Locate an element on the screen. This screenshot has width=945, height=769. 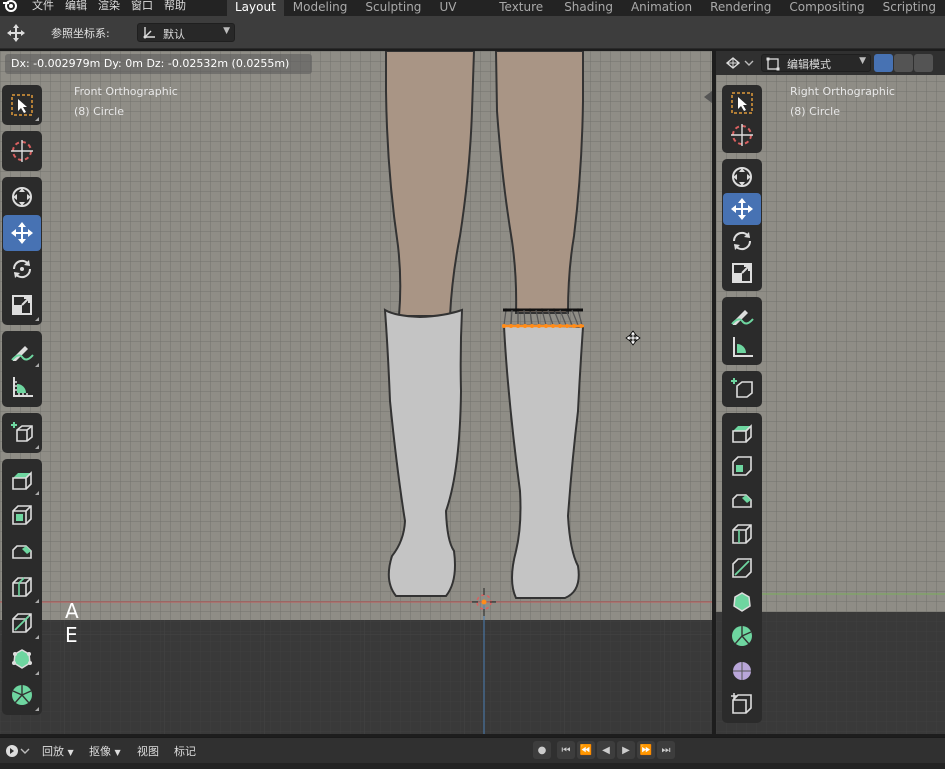
tool-settings-header: 参照坐标系: 默认 ▼ is located at coordinates (472, 32).